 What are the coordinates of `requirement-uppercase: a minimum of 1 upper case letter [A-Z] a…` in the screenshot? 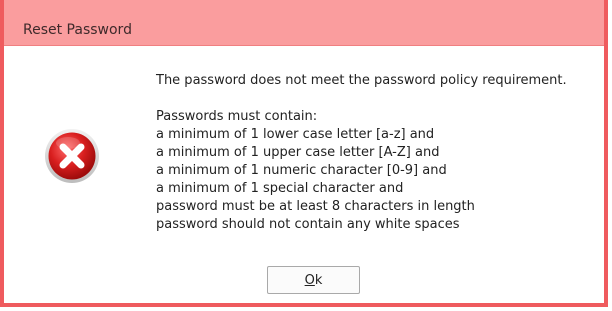 It's located at (298, 152).